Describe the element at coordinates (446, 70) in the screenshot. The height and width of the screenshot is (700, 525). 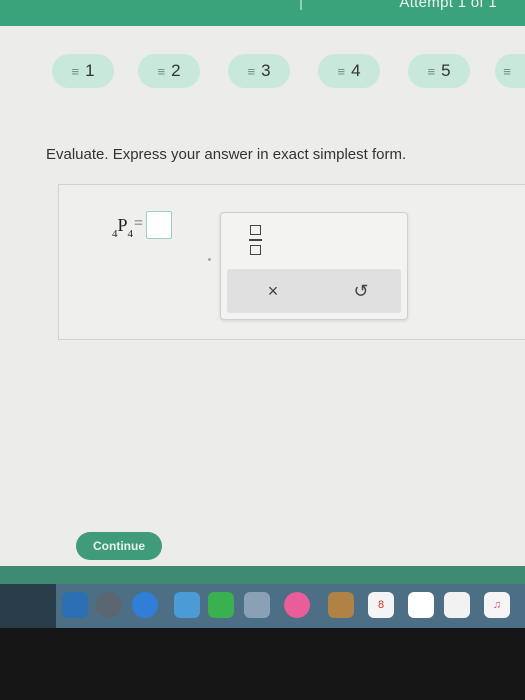
I see `question-number: 5` at that location.